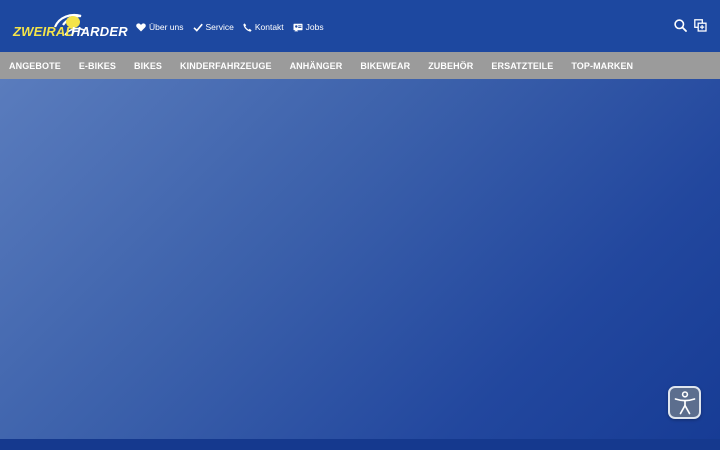 The height and width of the screenshot is (450, 720). I want to click on heart-icon, so click(141, 26).